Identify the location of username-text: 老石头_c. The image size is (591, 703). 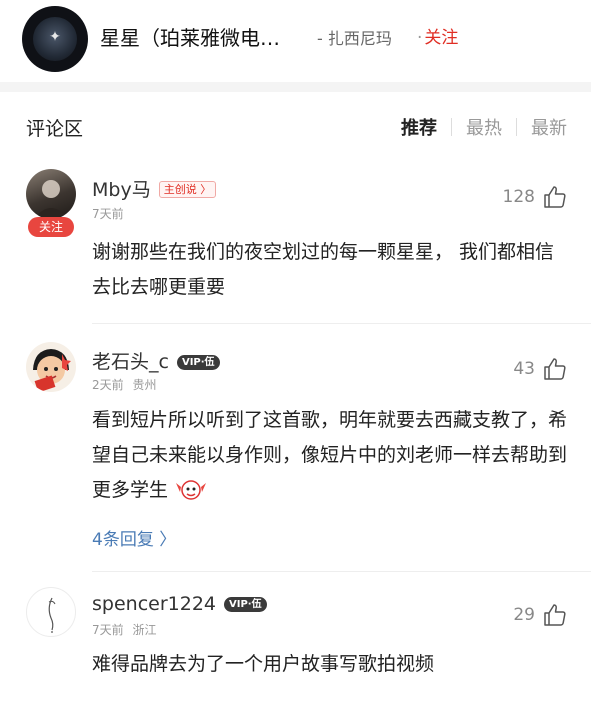
(130, 362).